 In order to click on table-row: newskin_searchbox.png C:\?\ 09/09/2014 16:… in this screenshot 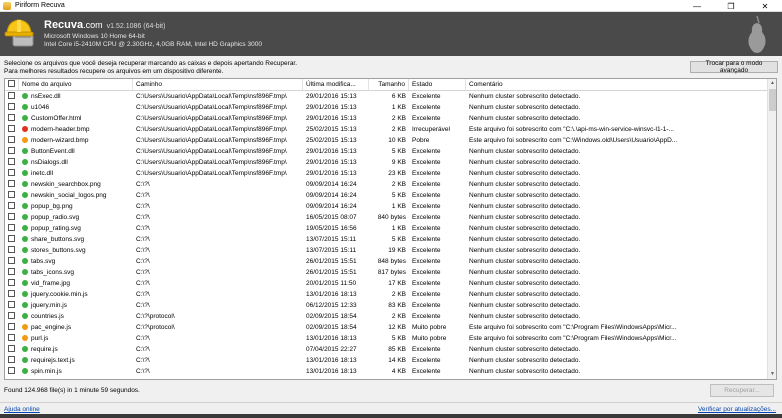, I will do `click(390, 184)`.